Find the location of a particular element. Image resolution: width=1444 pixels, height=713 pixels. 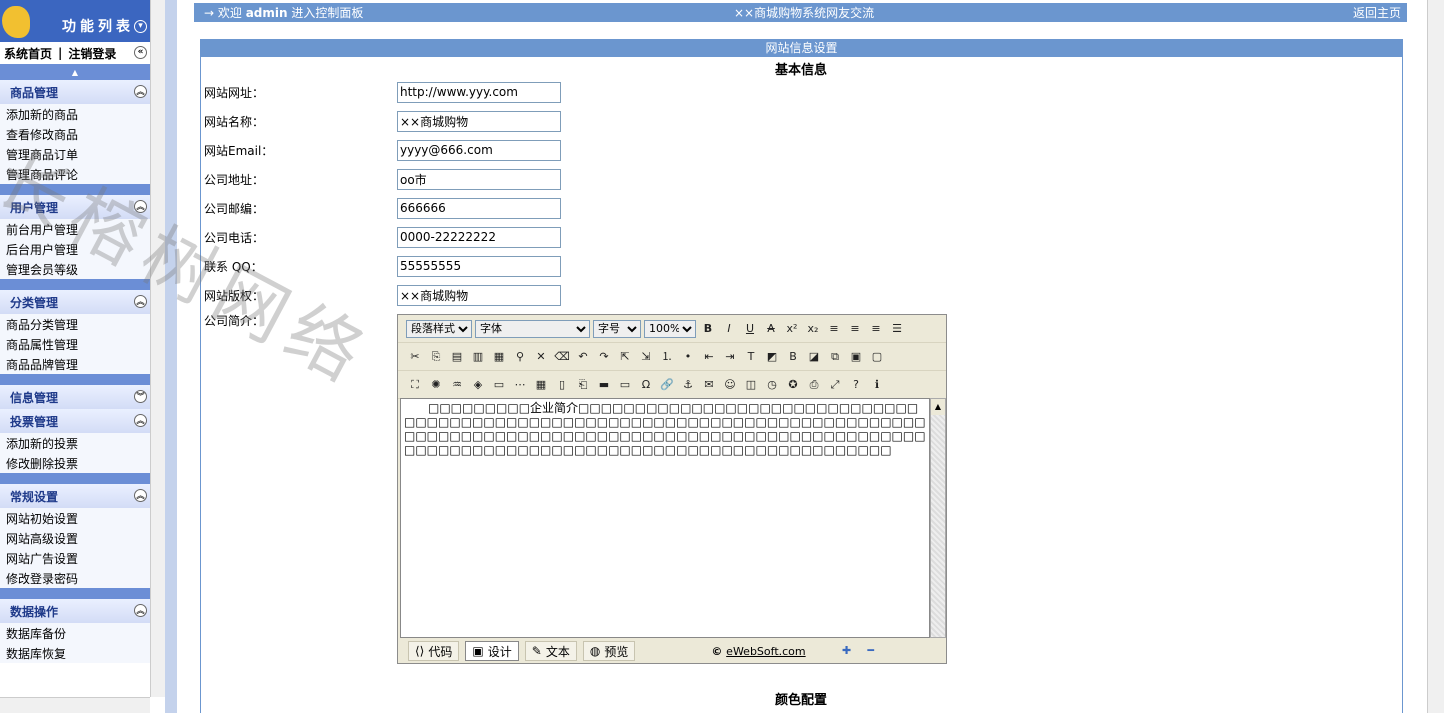

menu-item: 添加新的投票 is located at coordinates (75, 443).